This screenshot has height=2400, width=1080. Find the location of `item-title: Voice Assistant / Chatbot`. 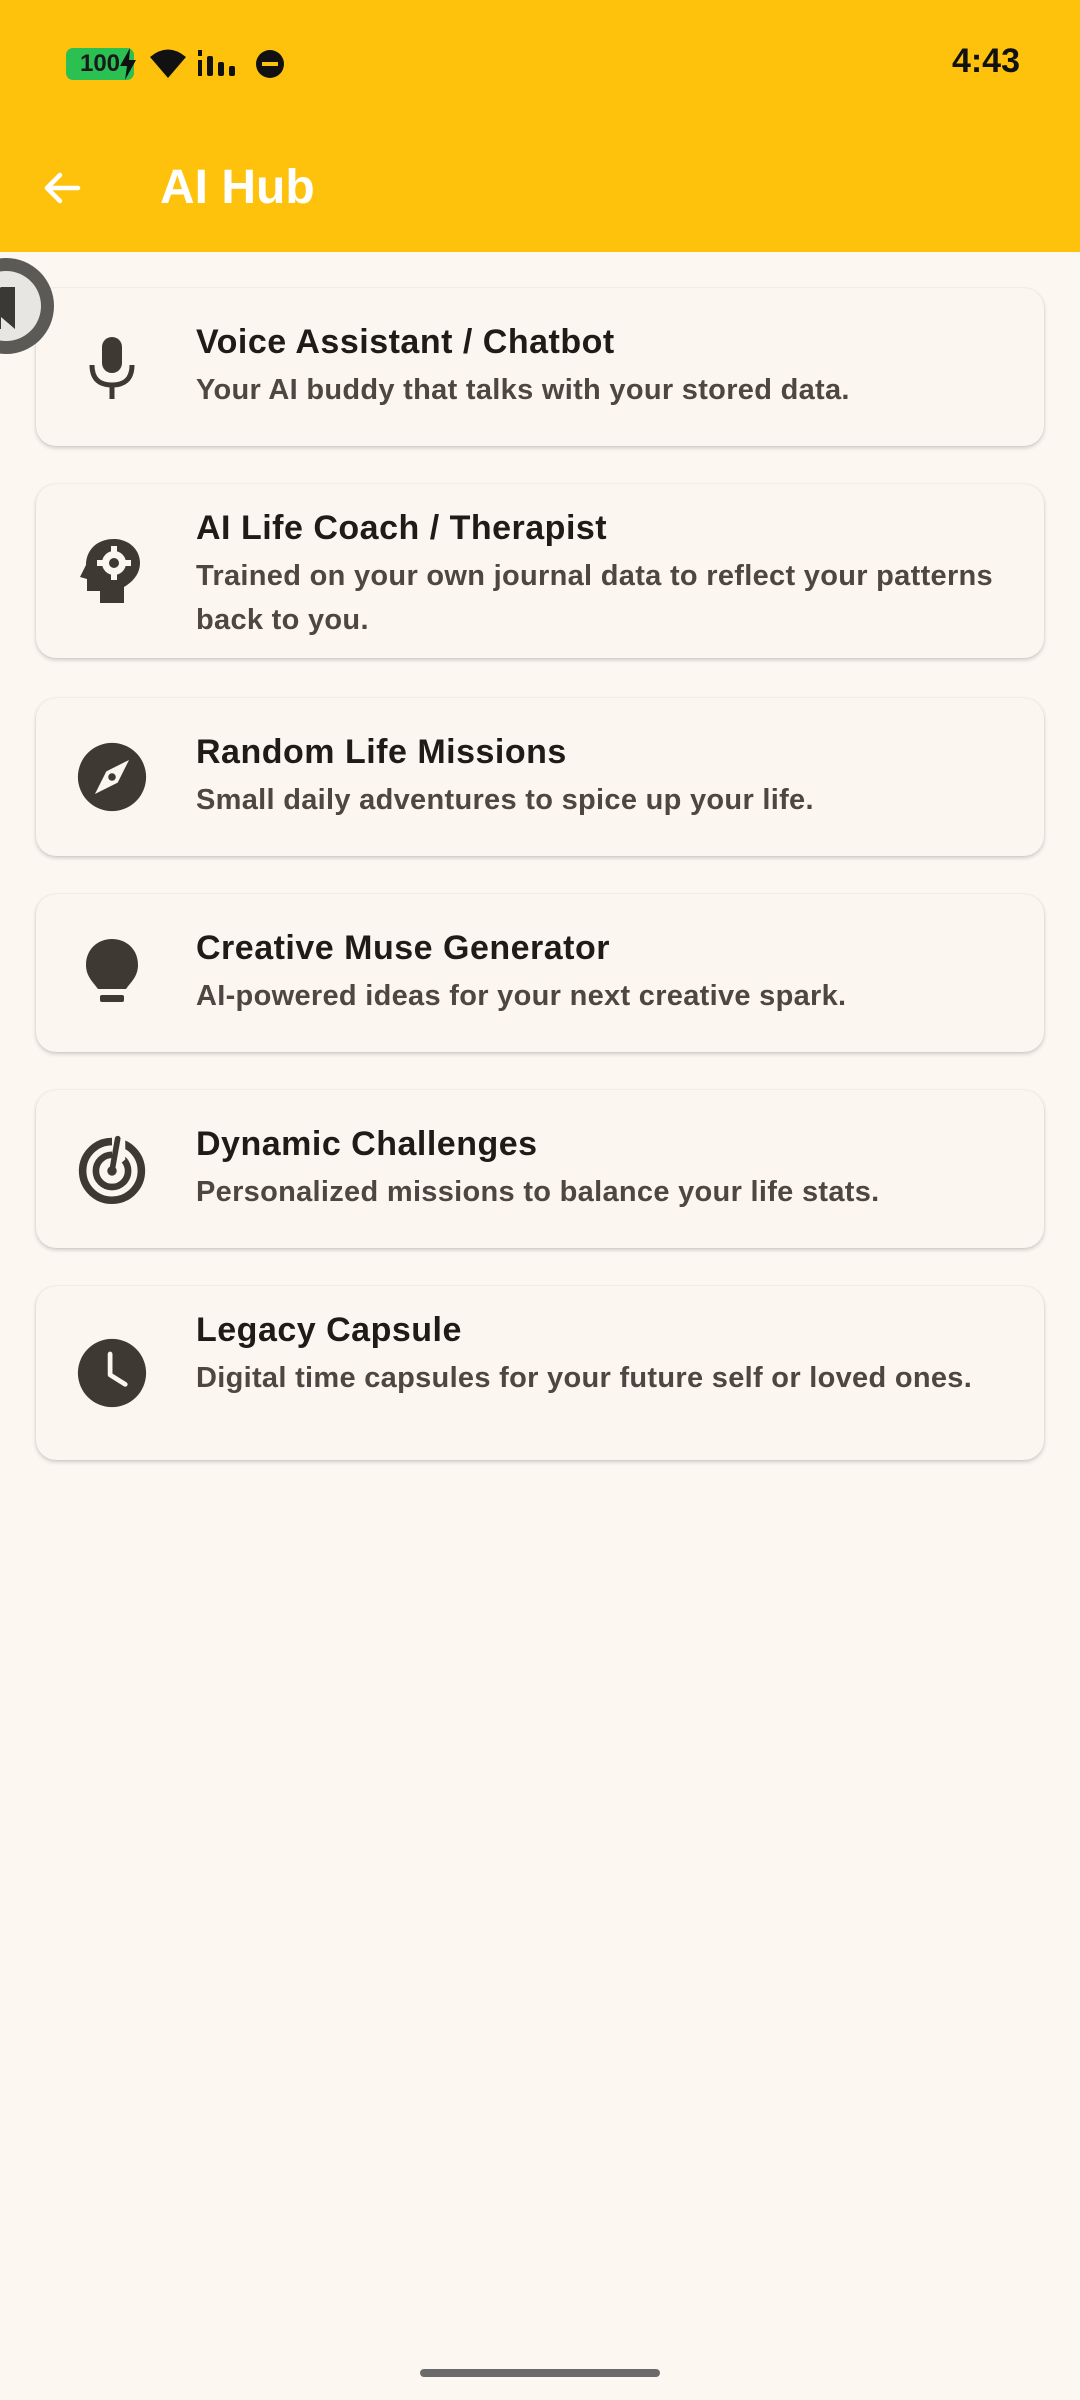

item-title: Voice Assistant / Chatbot is located at coordinates (405, 342).